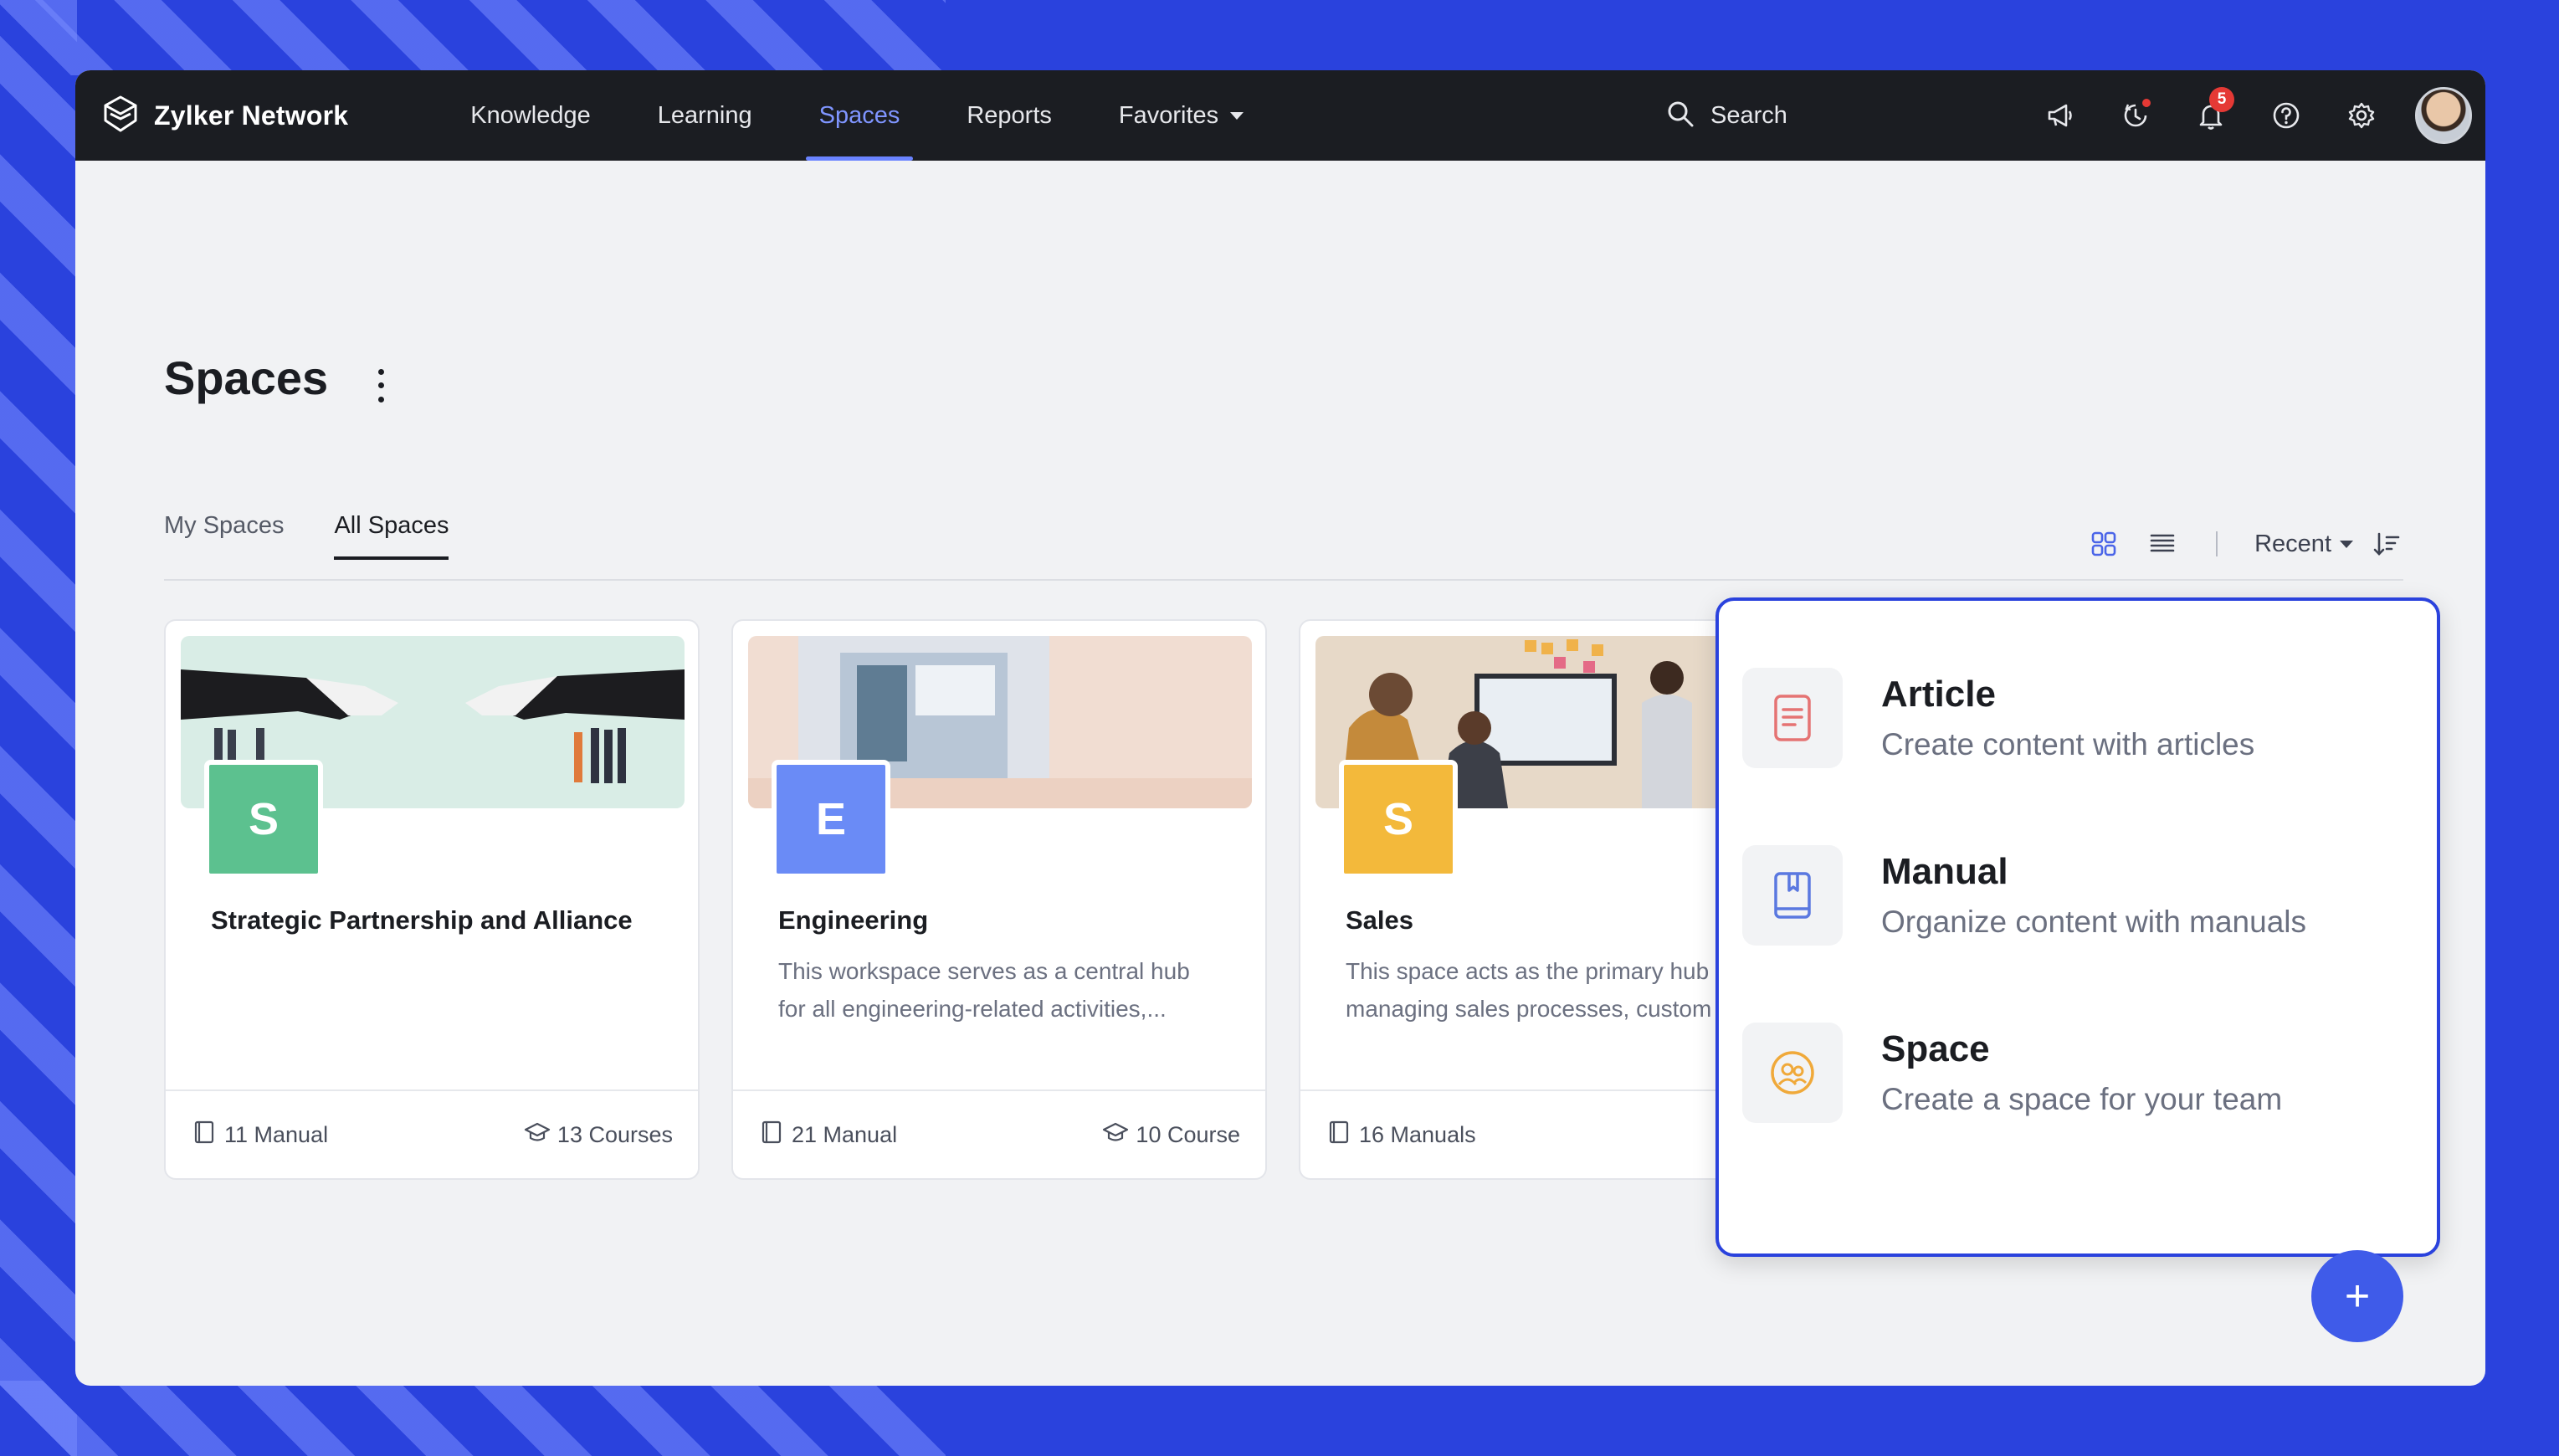  Describe the element at coordinates (614, 1134) in the screenshot. I see `course-count-label: 13 Courses` at that location.